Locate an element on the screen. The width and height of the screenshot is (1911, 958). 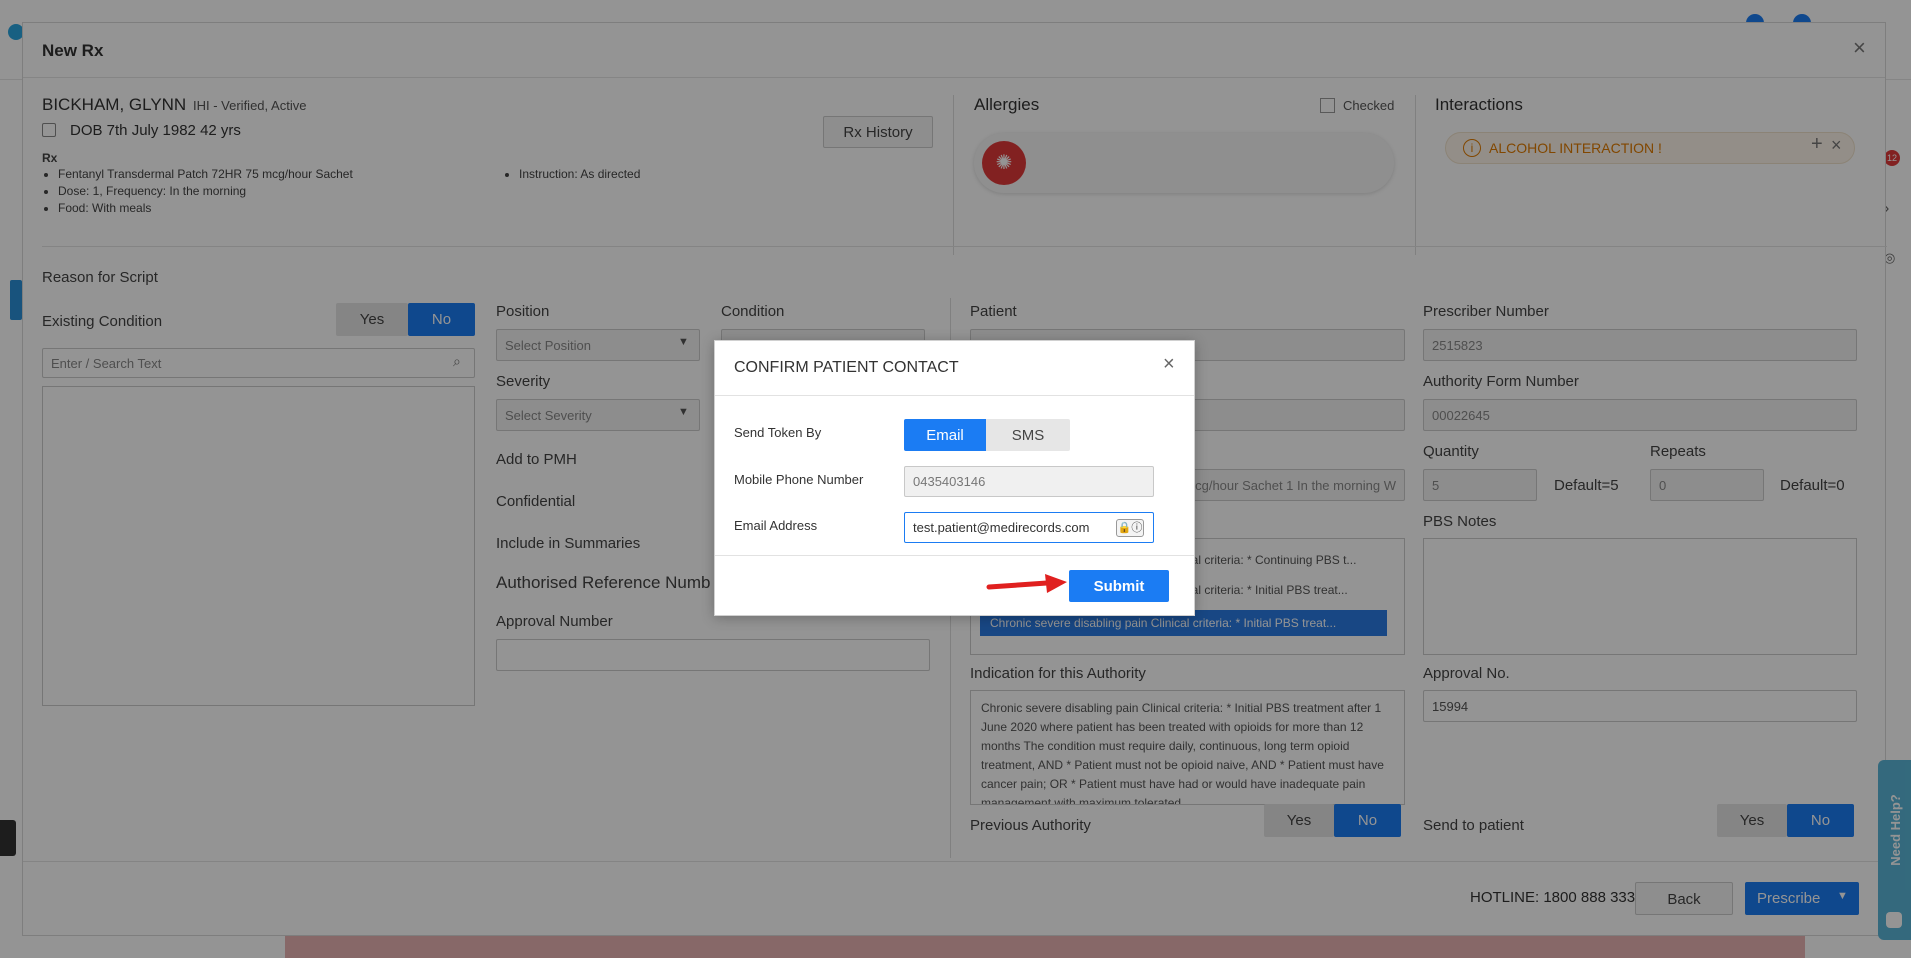
dialog-header: CONFIRM PATIENT CONTACT × is located at coordinates (954, 368).